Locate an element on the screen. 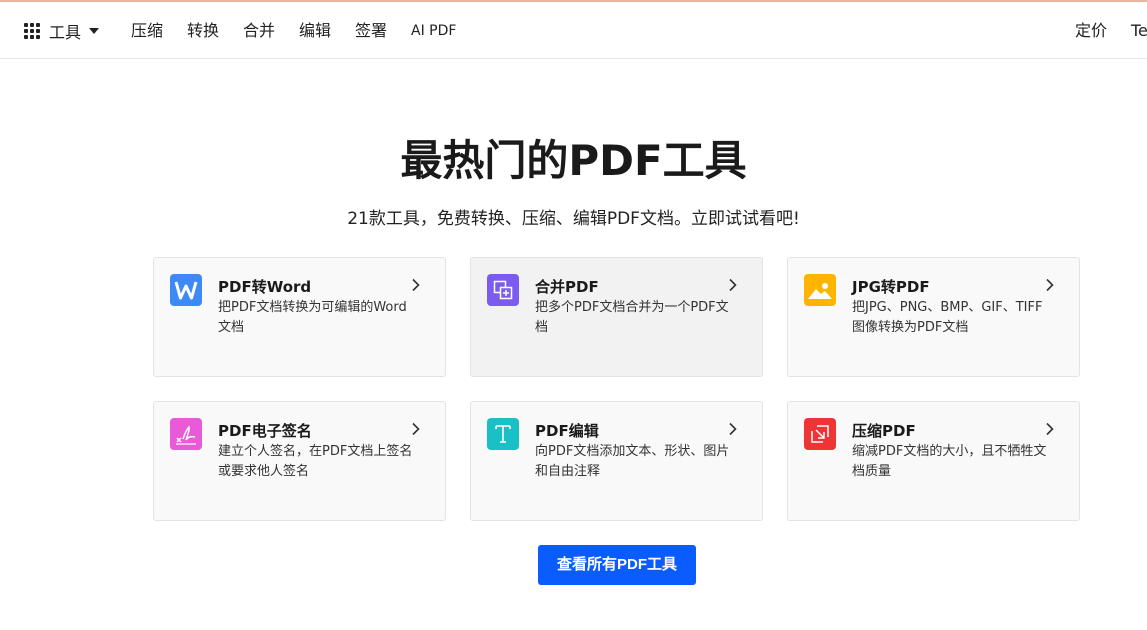  page-title: 最热门的PDF工具 is located at coordinates (573, 160).